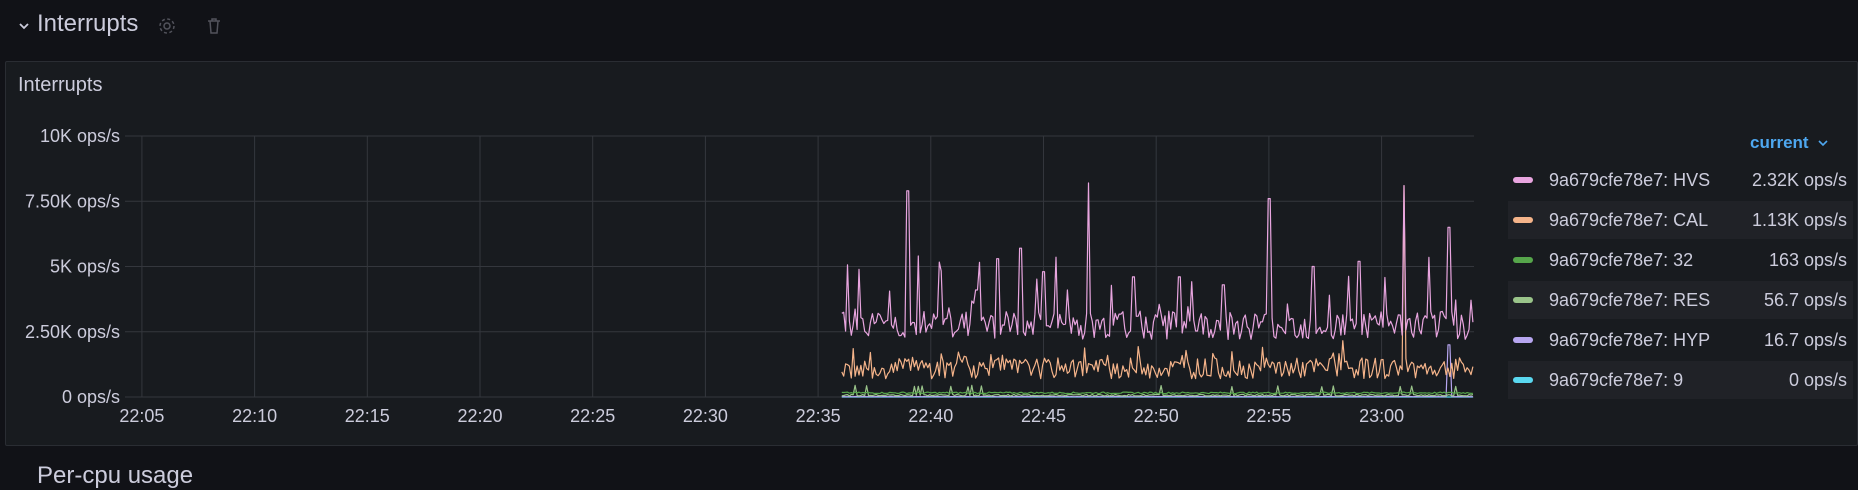 The width and height of the screenshot is (1858, 490). What do you see at coordinates (1779, 142) in the screenshot?
I see `legend-sort-label: current` at bounding box center [1779, 142].